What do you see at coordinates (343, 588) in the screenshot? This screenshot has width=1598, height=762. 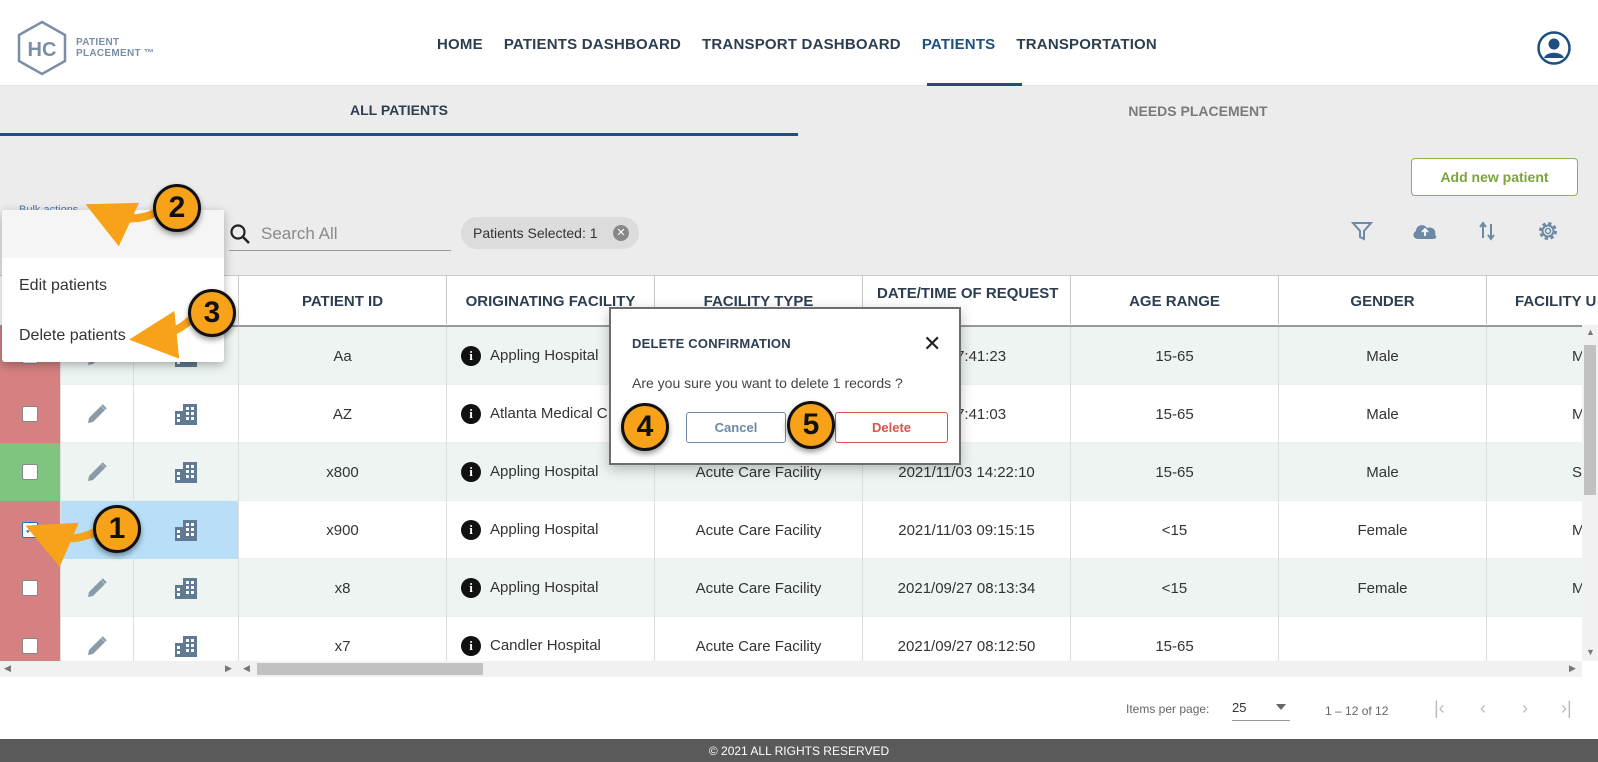 I see `cell-patient-id: x8` at bounding box center [343, 588].